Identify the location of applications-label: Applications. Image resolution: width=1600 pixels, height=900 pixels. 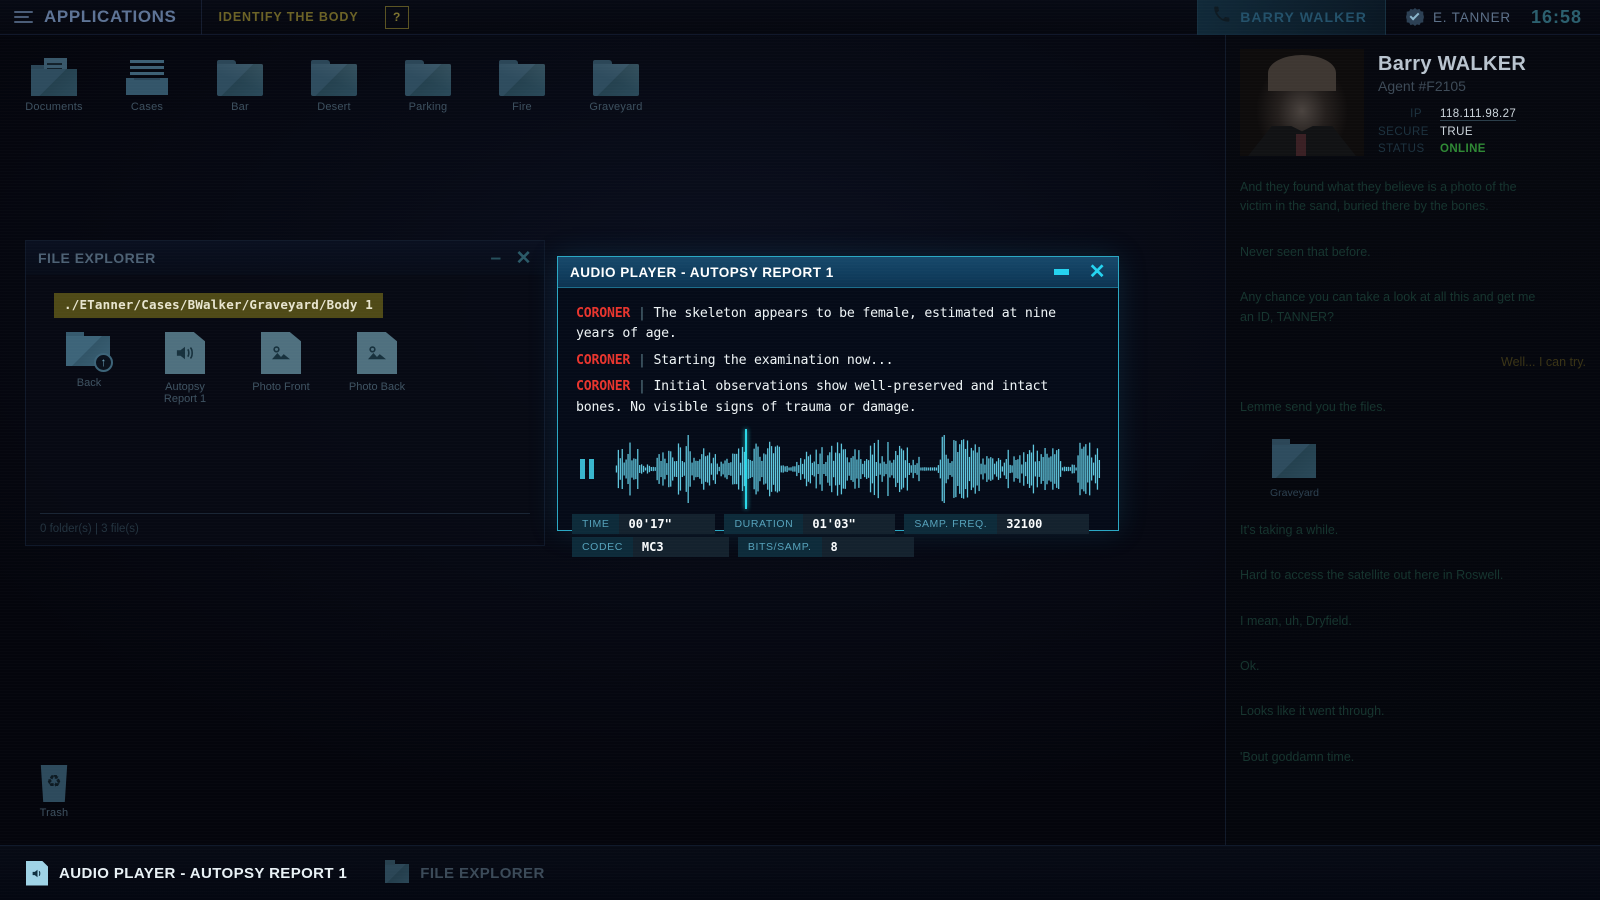
(110, 16).